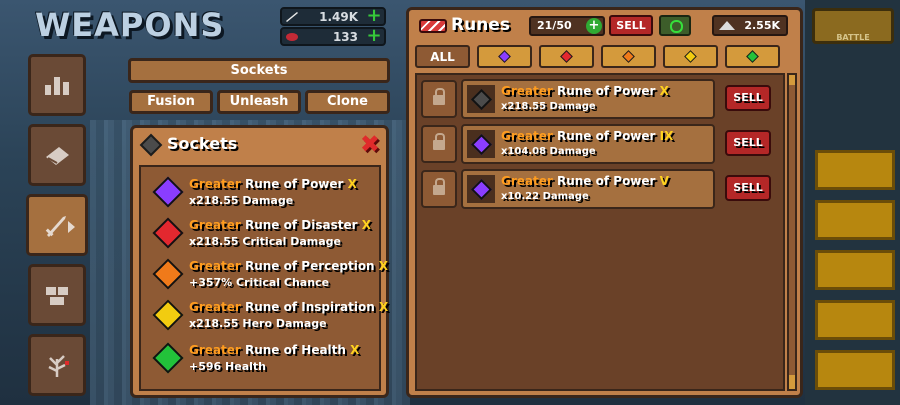 This screenshot has height=405, width=900. Describe the element at coordinates (524, 106) in the screenshot. I see `rune-value: x218.55` at that location.